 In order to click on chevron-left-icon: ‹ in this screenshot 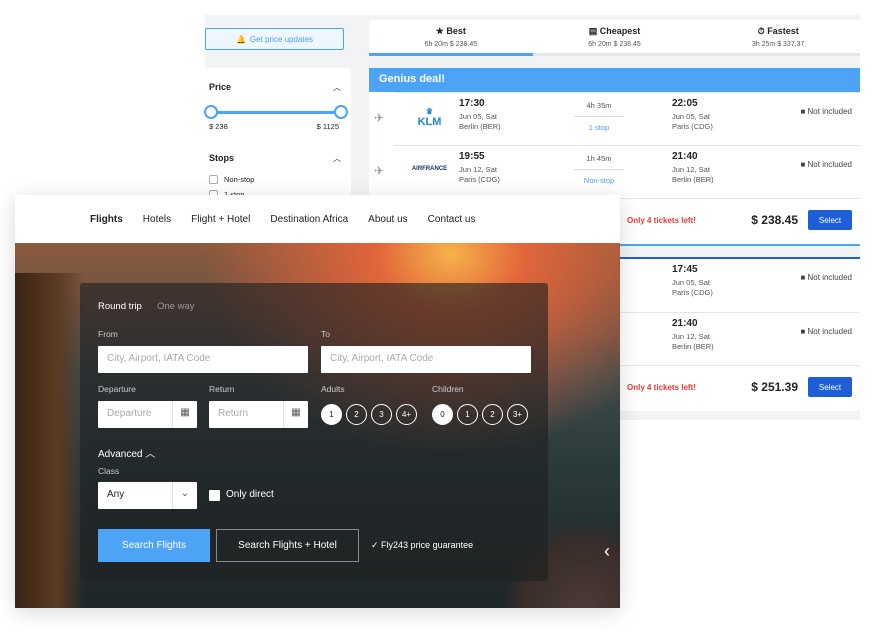, I will do `click(607, 551)`.